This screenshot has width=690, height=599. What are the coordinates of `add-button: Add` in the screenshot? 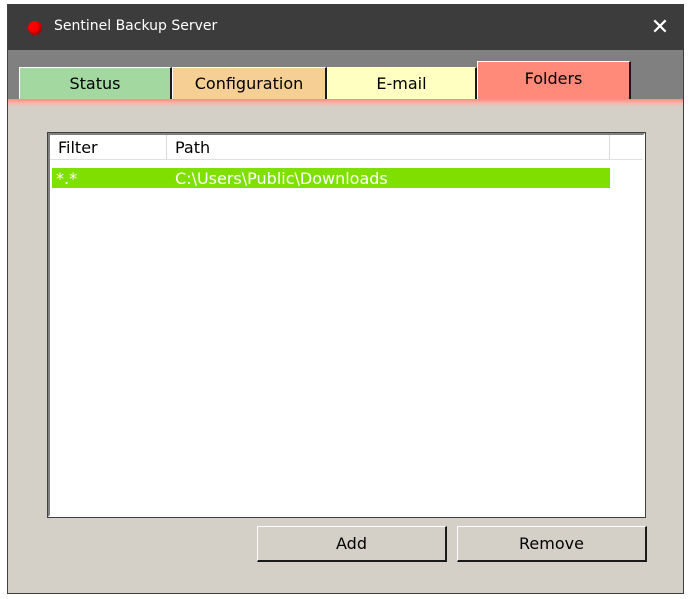 It's located at (352, 544).